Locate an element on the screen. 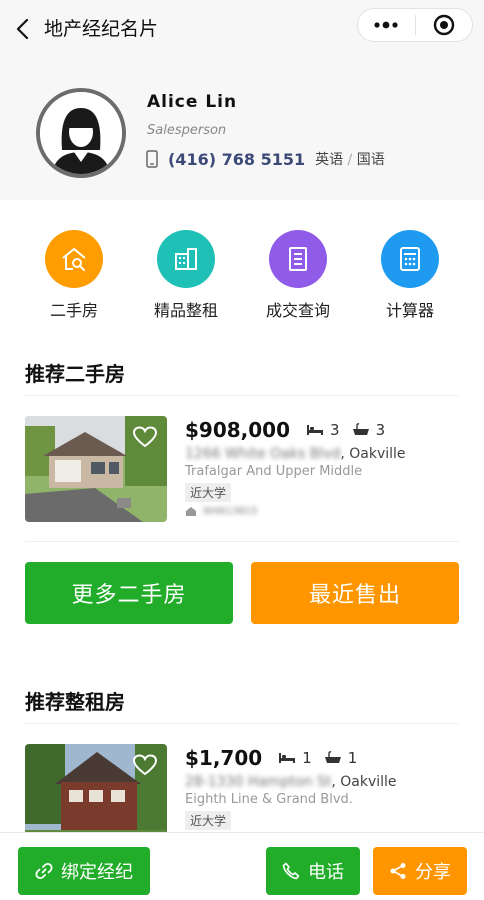 This screenshot has width=484, height=900. price-row: $1,700 1 1 is located at coordinates (322, 758).